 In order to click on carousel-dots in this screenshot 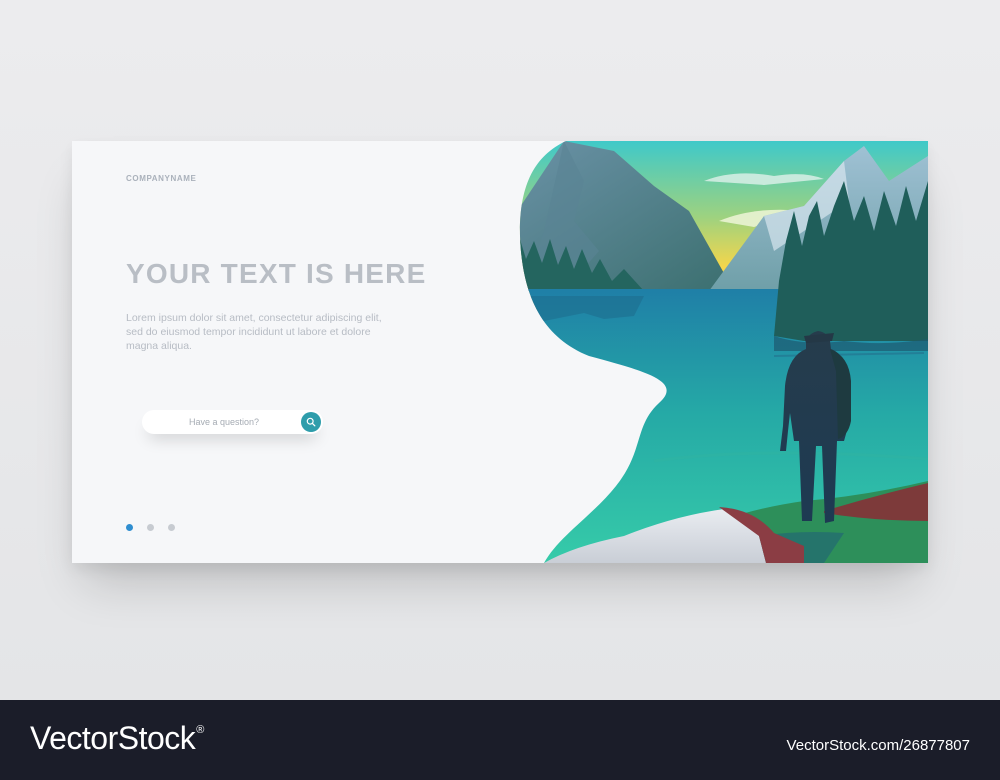, I will do `click(150, 527)`.